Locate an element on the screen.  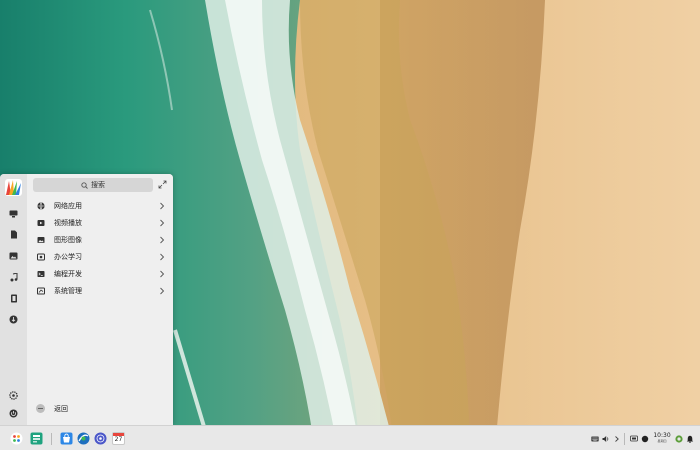
category-item-development: 编程开发 is located at coordinates (100, 274).